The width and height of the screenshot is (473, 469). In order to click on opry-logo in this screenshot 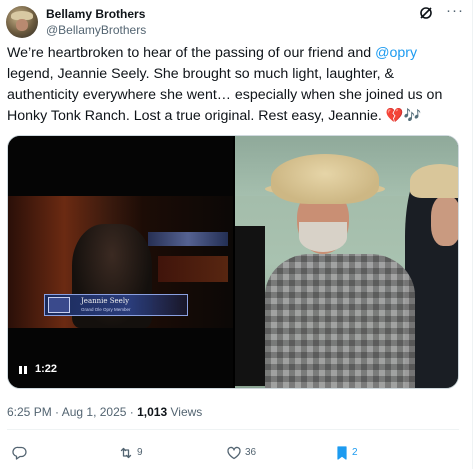, I will do `click(59, 305)`.